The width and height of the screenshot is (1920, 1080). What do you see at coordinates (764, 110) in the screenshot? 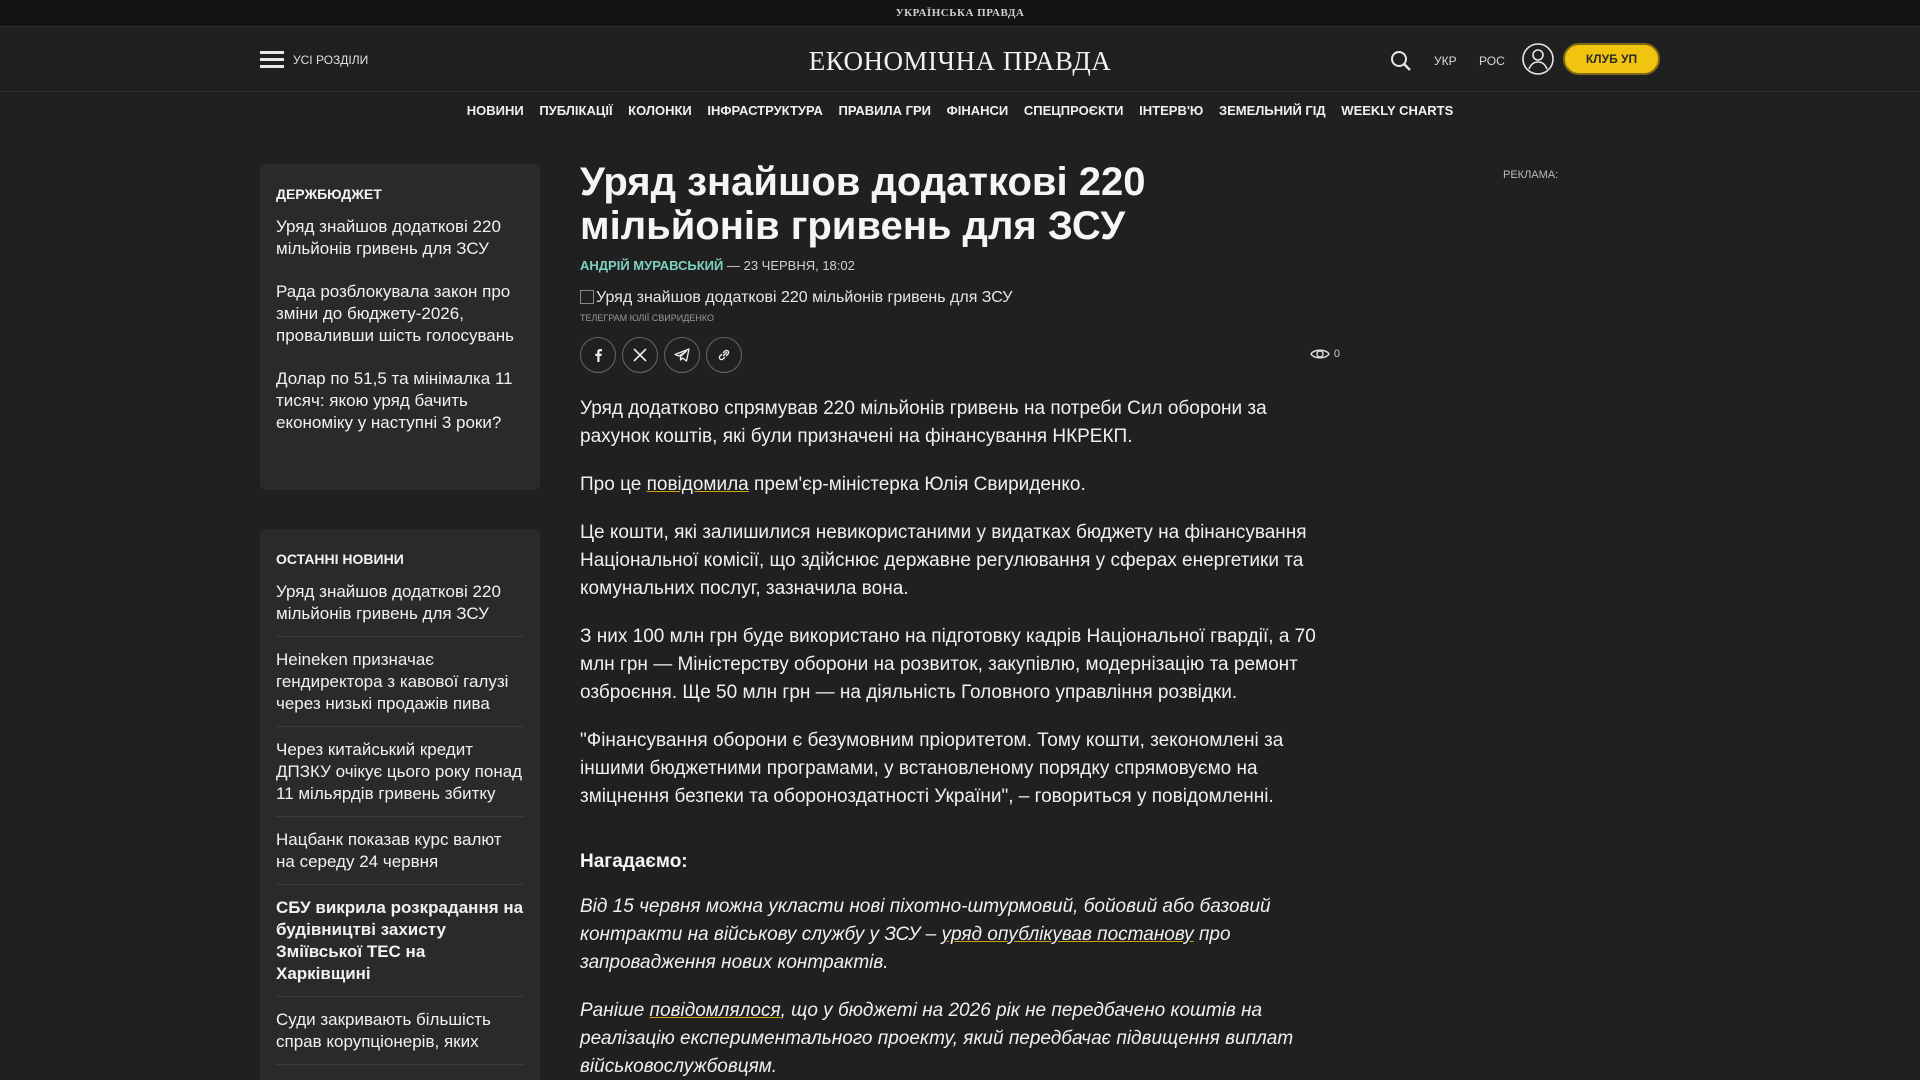
I see `nav-item-infrastructure: ІНФРАСТРУКТУРА` at bounding box center [764, 110].